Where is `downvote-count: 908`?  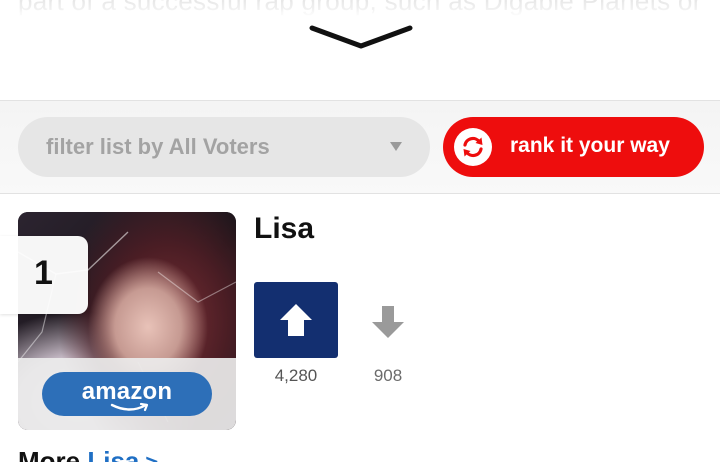
downvote-count: 908 is located at coordinates (388, 375).